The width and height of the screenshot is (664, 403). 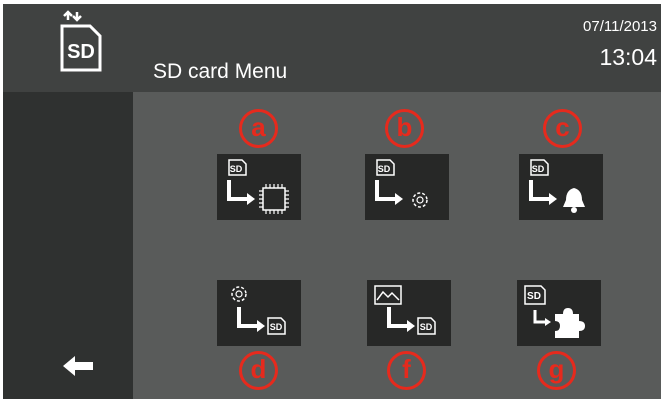 I want to click on menu-item-f: SD, so click(x=409, y=313).